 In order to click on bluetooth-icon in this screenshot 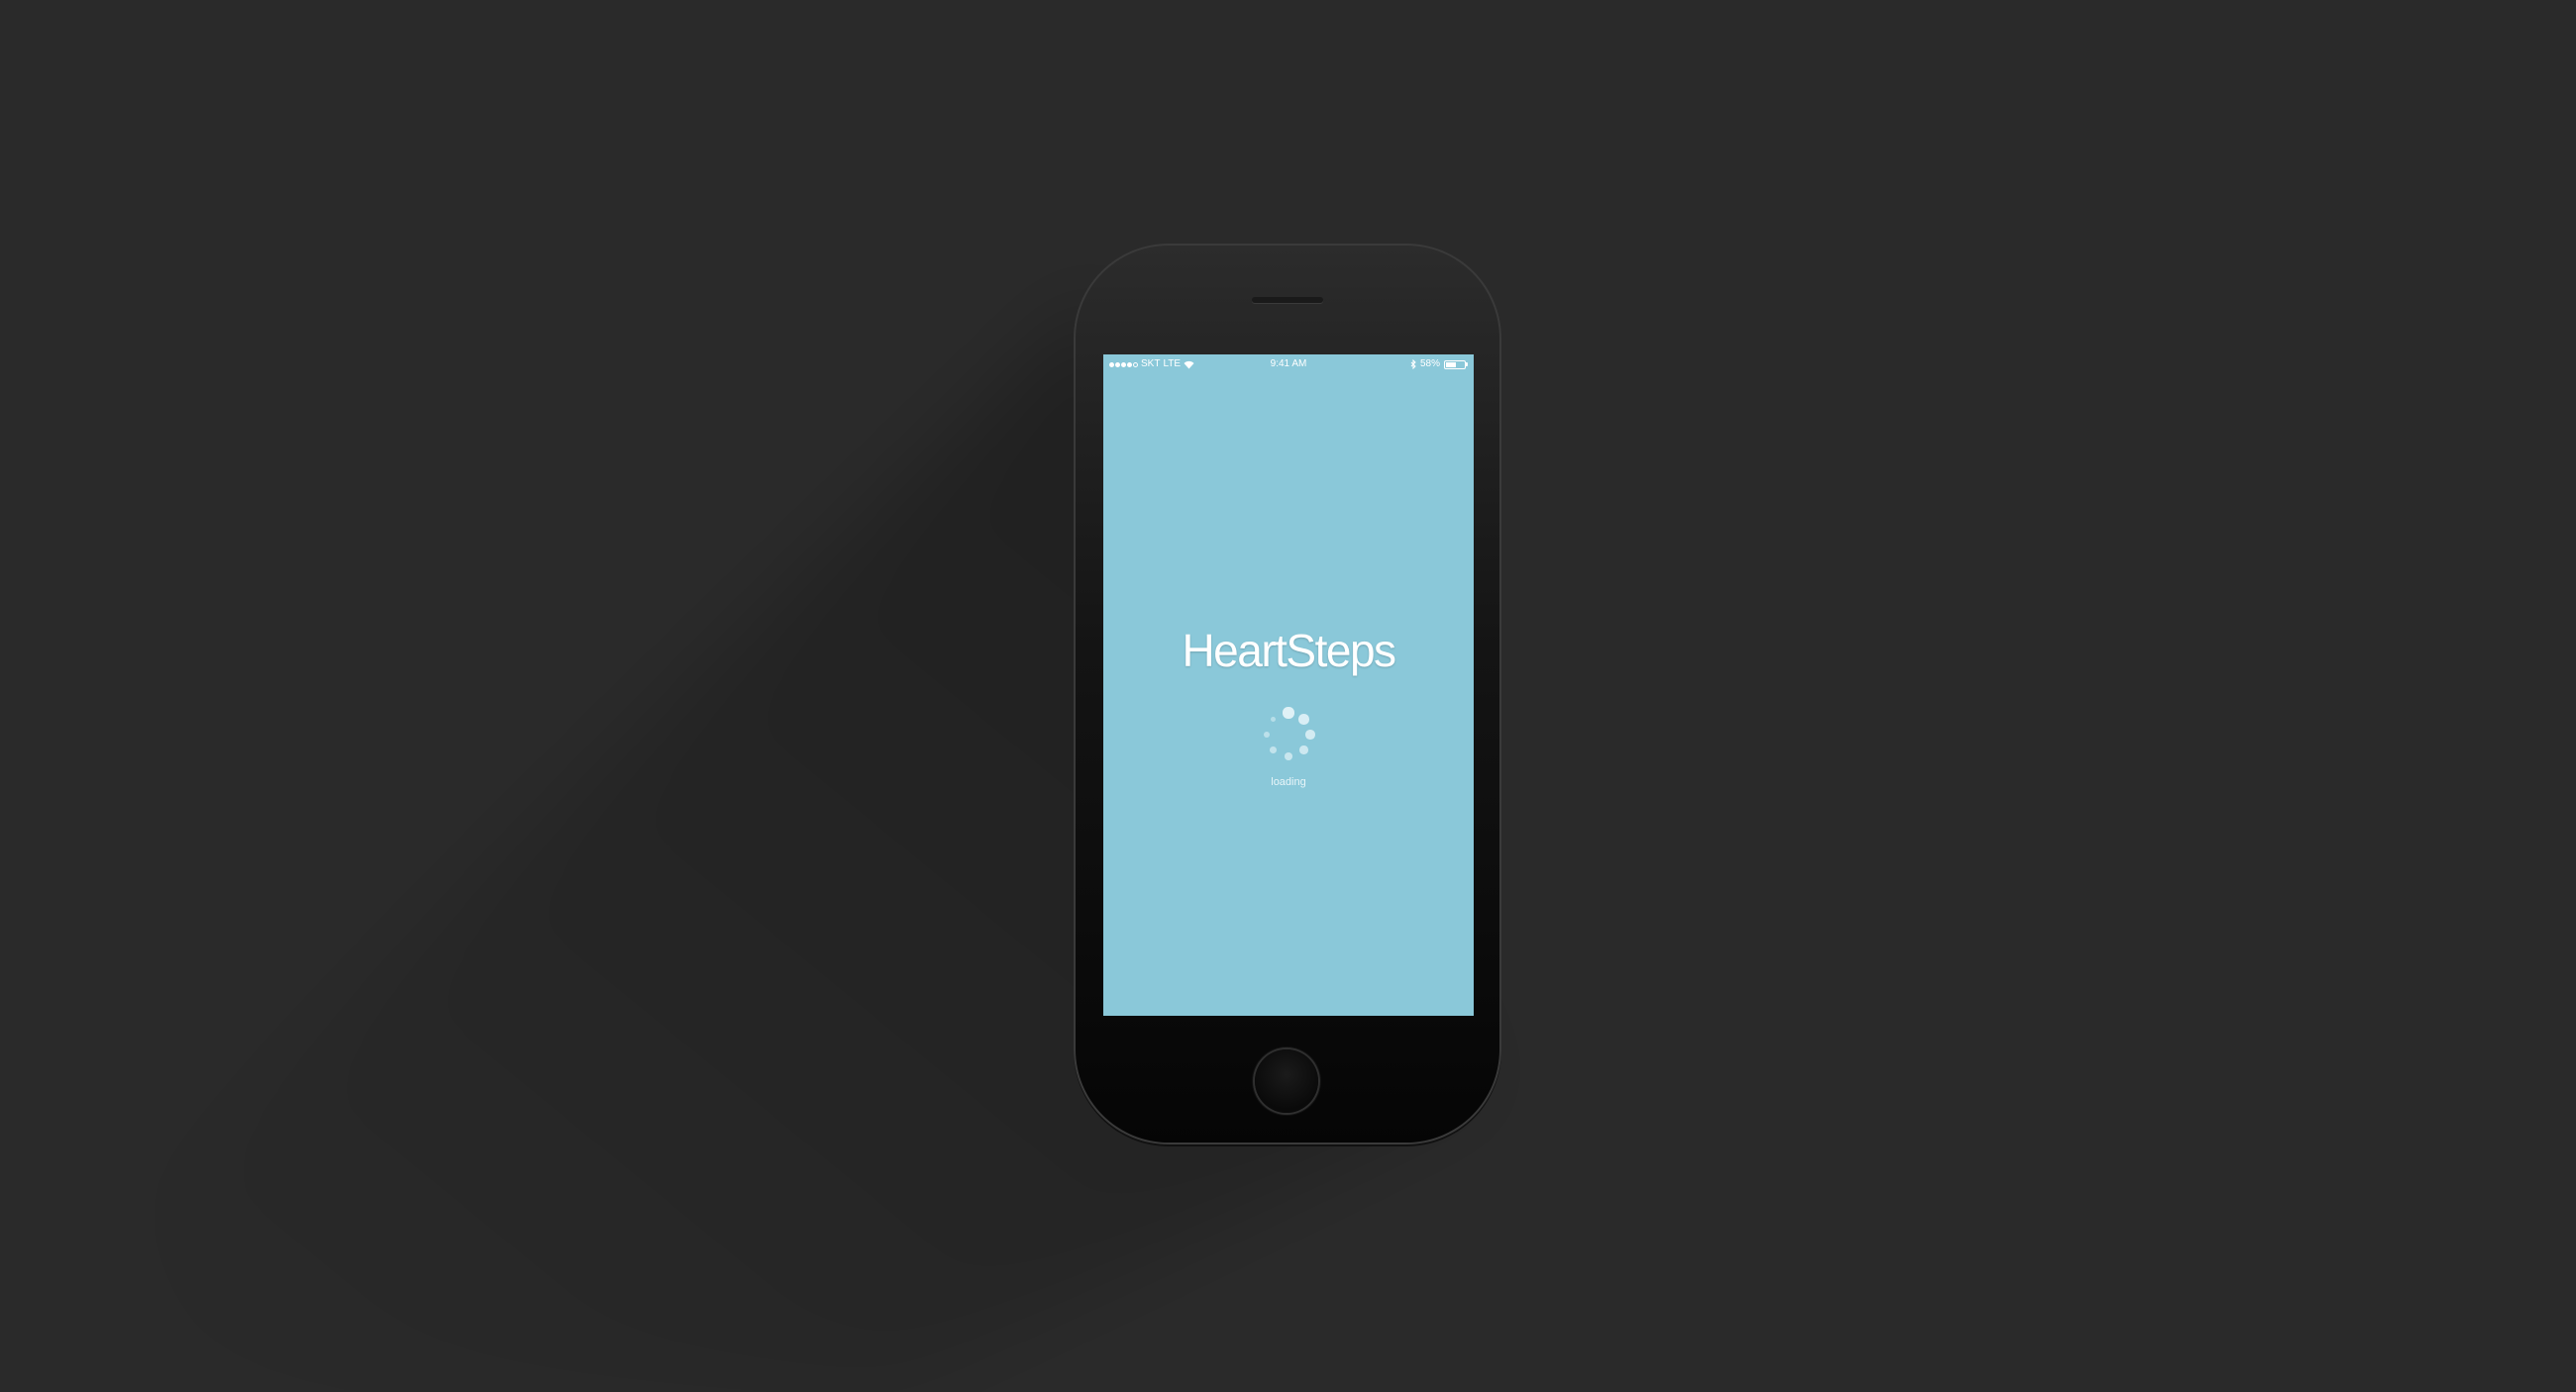, I will do `click(1413, 364)`.